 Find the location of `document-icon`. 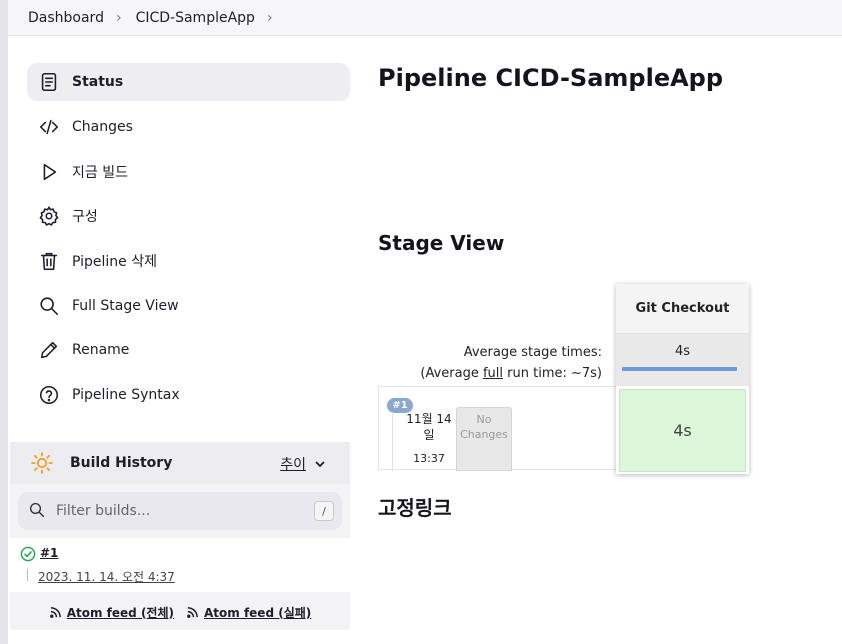

document-icon is located at coordinates (49, 82).